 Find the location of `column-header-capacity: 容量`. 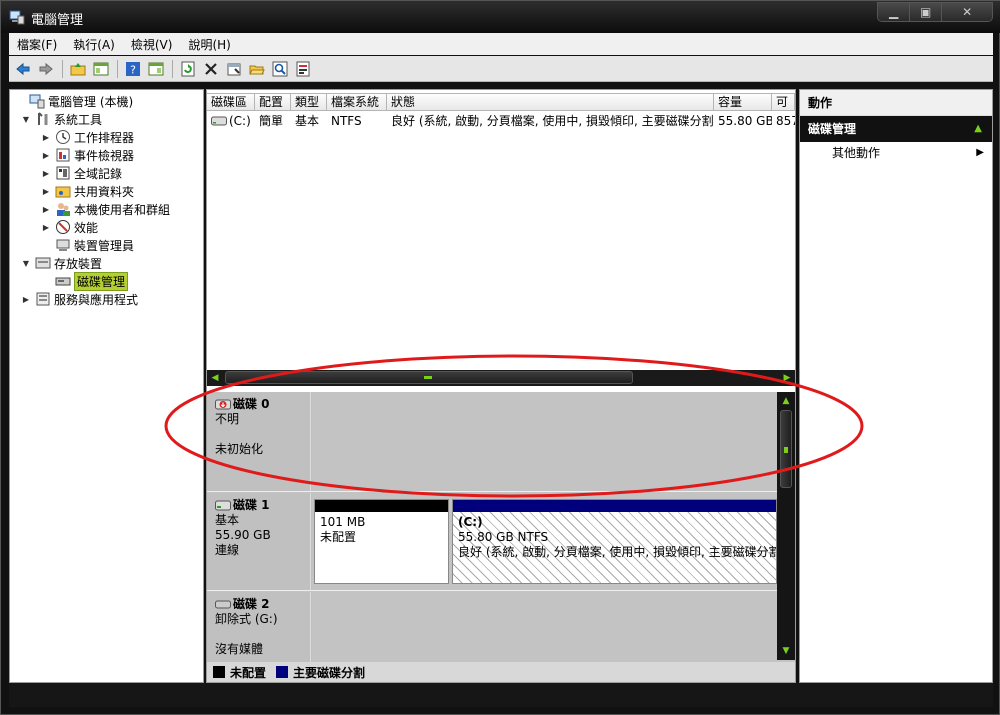

column-header-capacity: 容量 is located at coordinates (743, 102).